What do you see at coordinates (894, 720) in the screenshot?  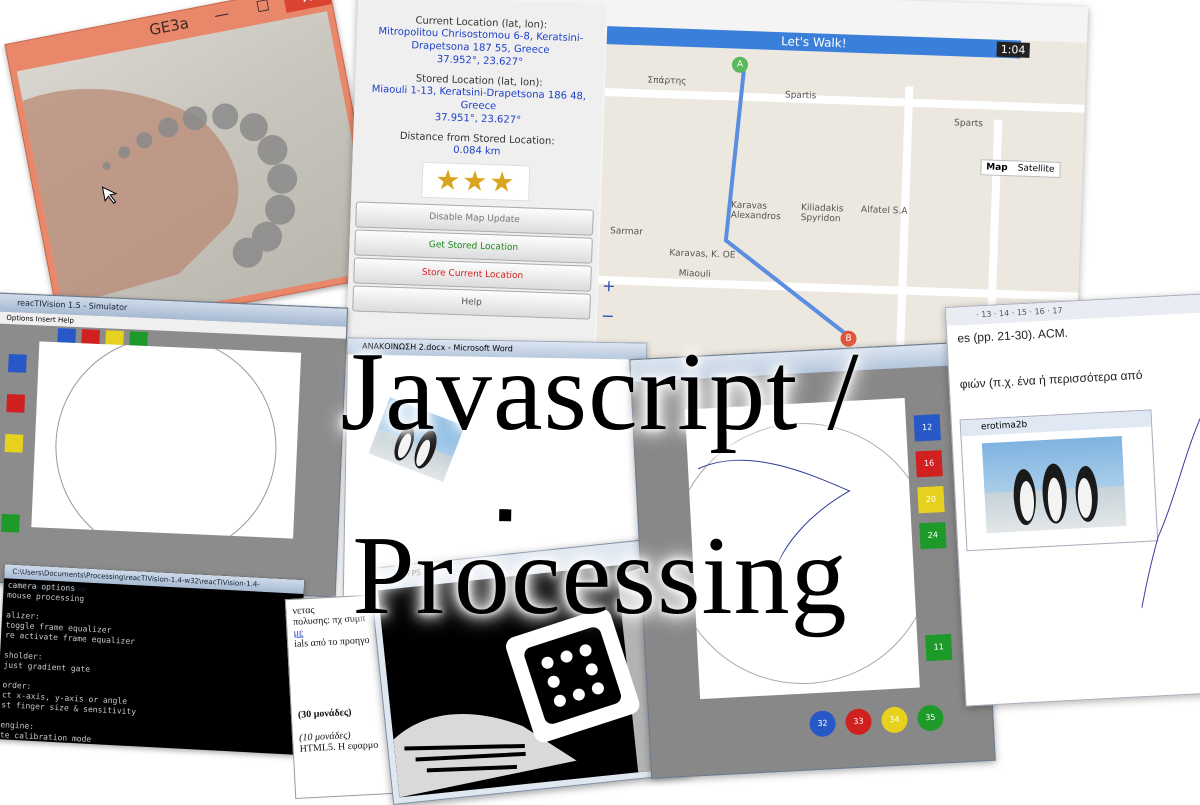 I see `star-34: 34` at bounding box center [894, 720].